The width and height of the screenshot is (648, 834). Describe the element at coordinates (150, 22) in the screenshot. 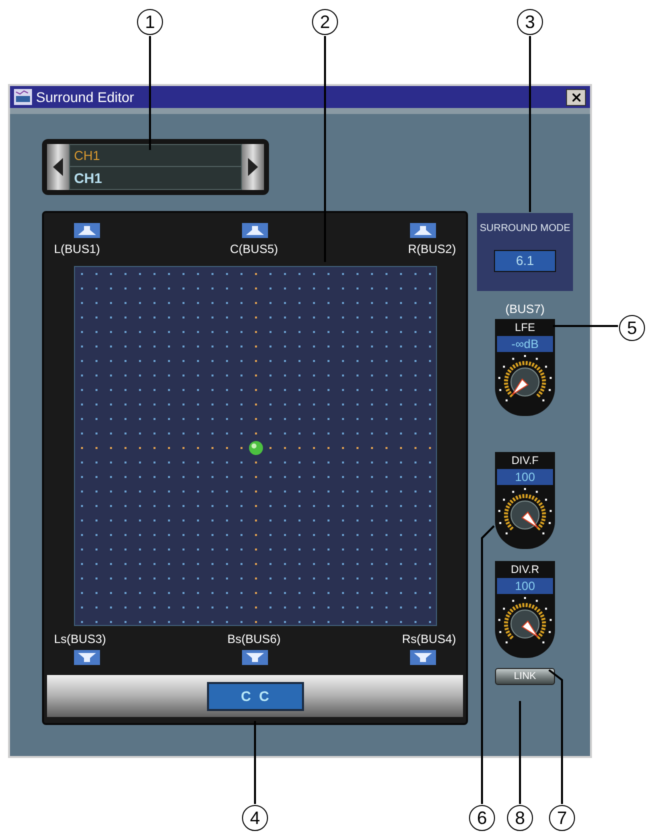

I see `callout-number: 1` at that location.